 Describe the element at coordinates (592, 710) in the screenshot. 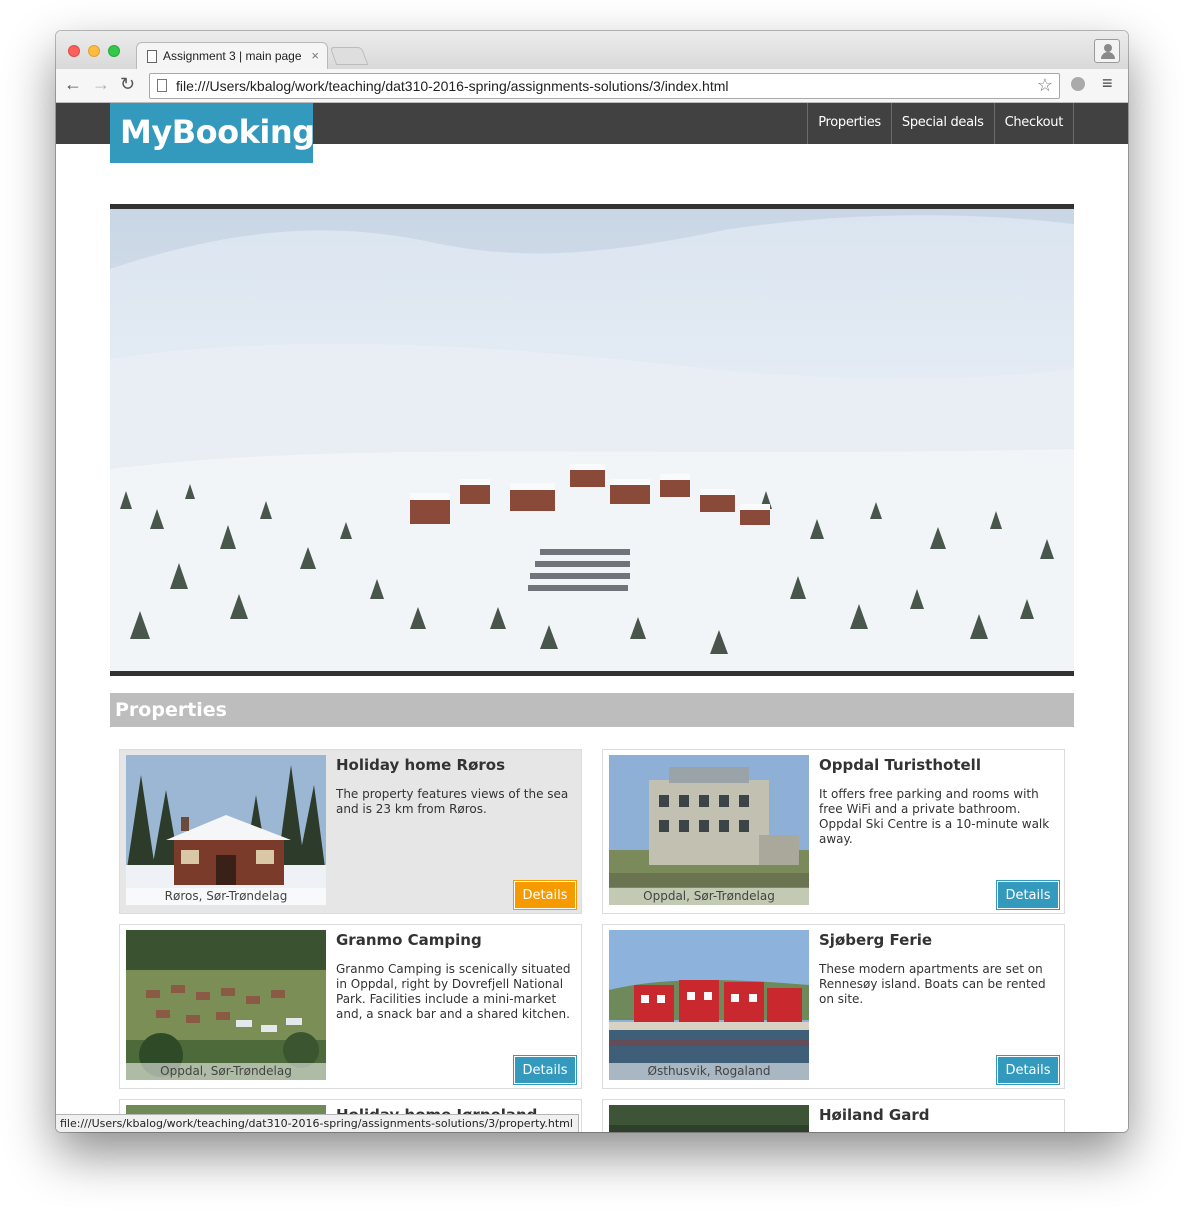

I see `section-title-properties: Properties` at that location.